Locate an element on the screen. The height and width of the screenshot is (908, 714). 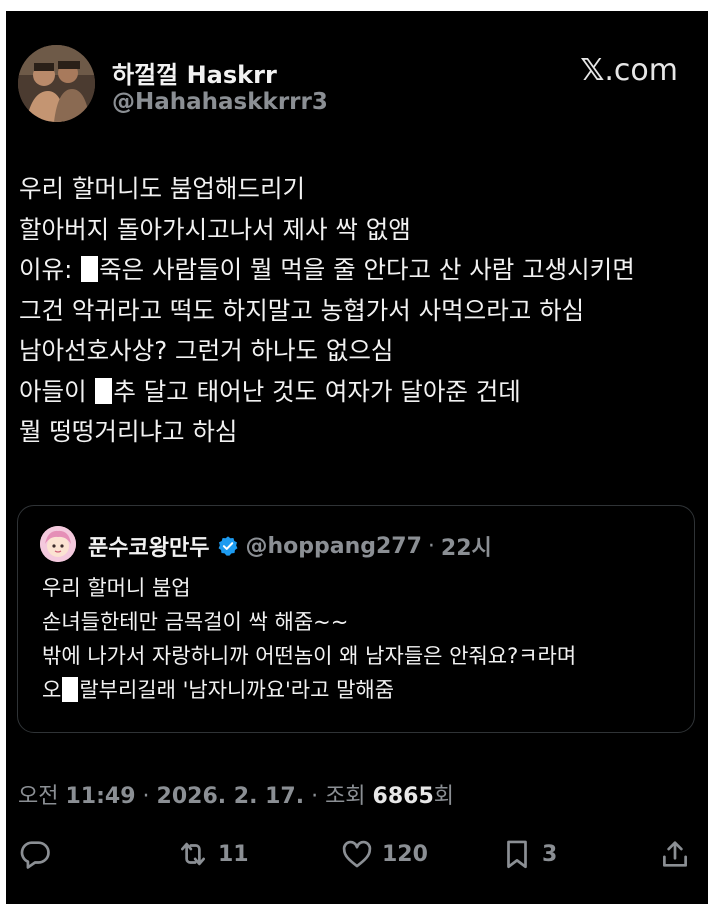
reply-button is located at coordinates (35, 854).